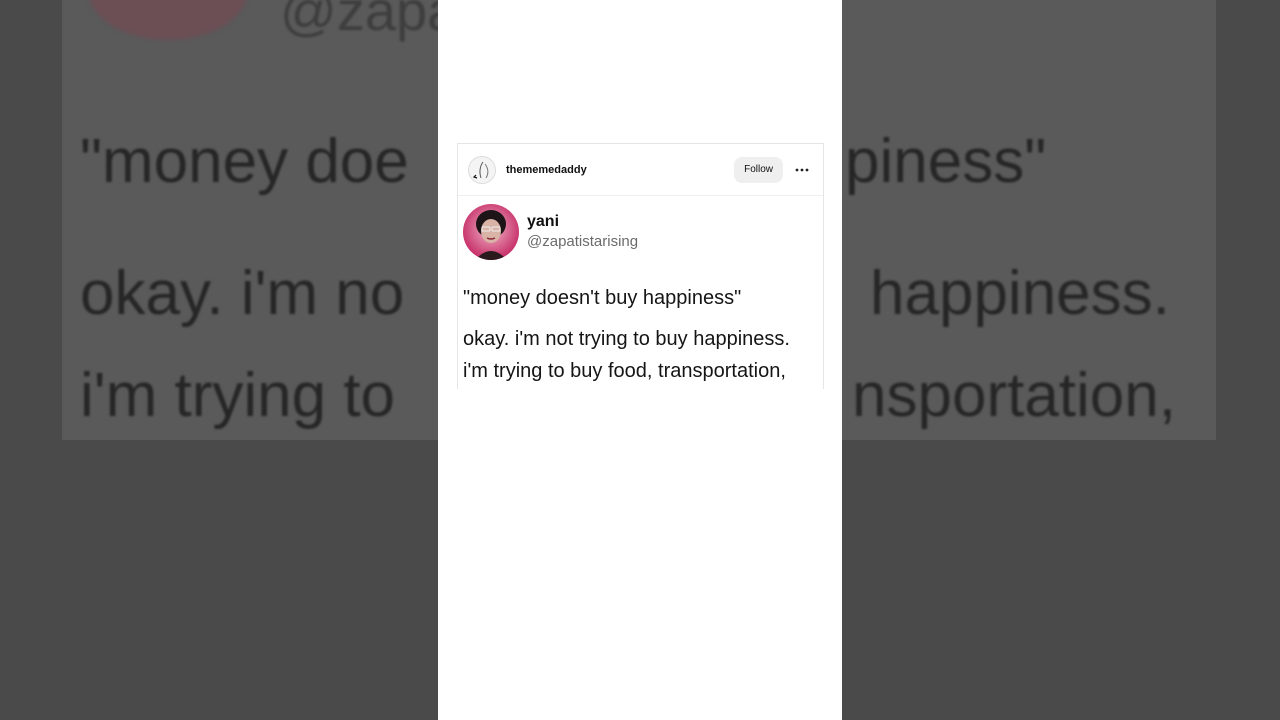 The image size is (1280, 720). Describe the element at coordinates (369, 21) in the screenshot. I see `background-handle: @zapa` at that location.